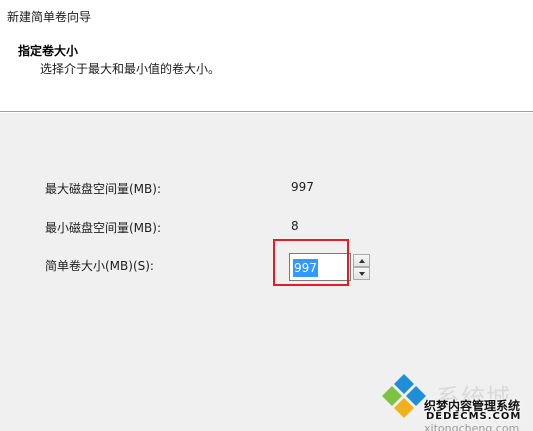  I want to click on volume-size-stepper: 997, so click(330, 267).